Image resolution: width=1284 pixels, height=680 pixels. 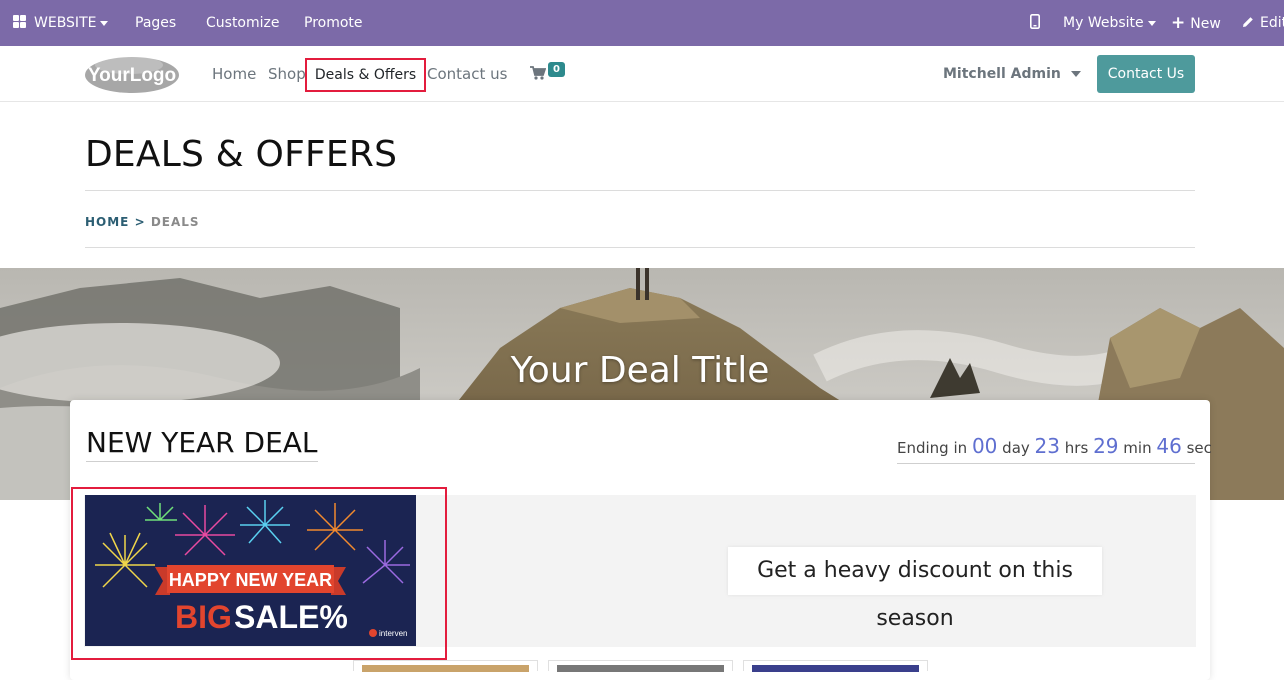 What do you see at coordinates (107, 222) in the screenshot?
I see `breadcrumb-home: HOME` at bounding box center [107, 222].